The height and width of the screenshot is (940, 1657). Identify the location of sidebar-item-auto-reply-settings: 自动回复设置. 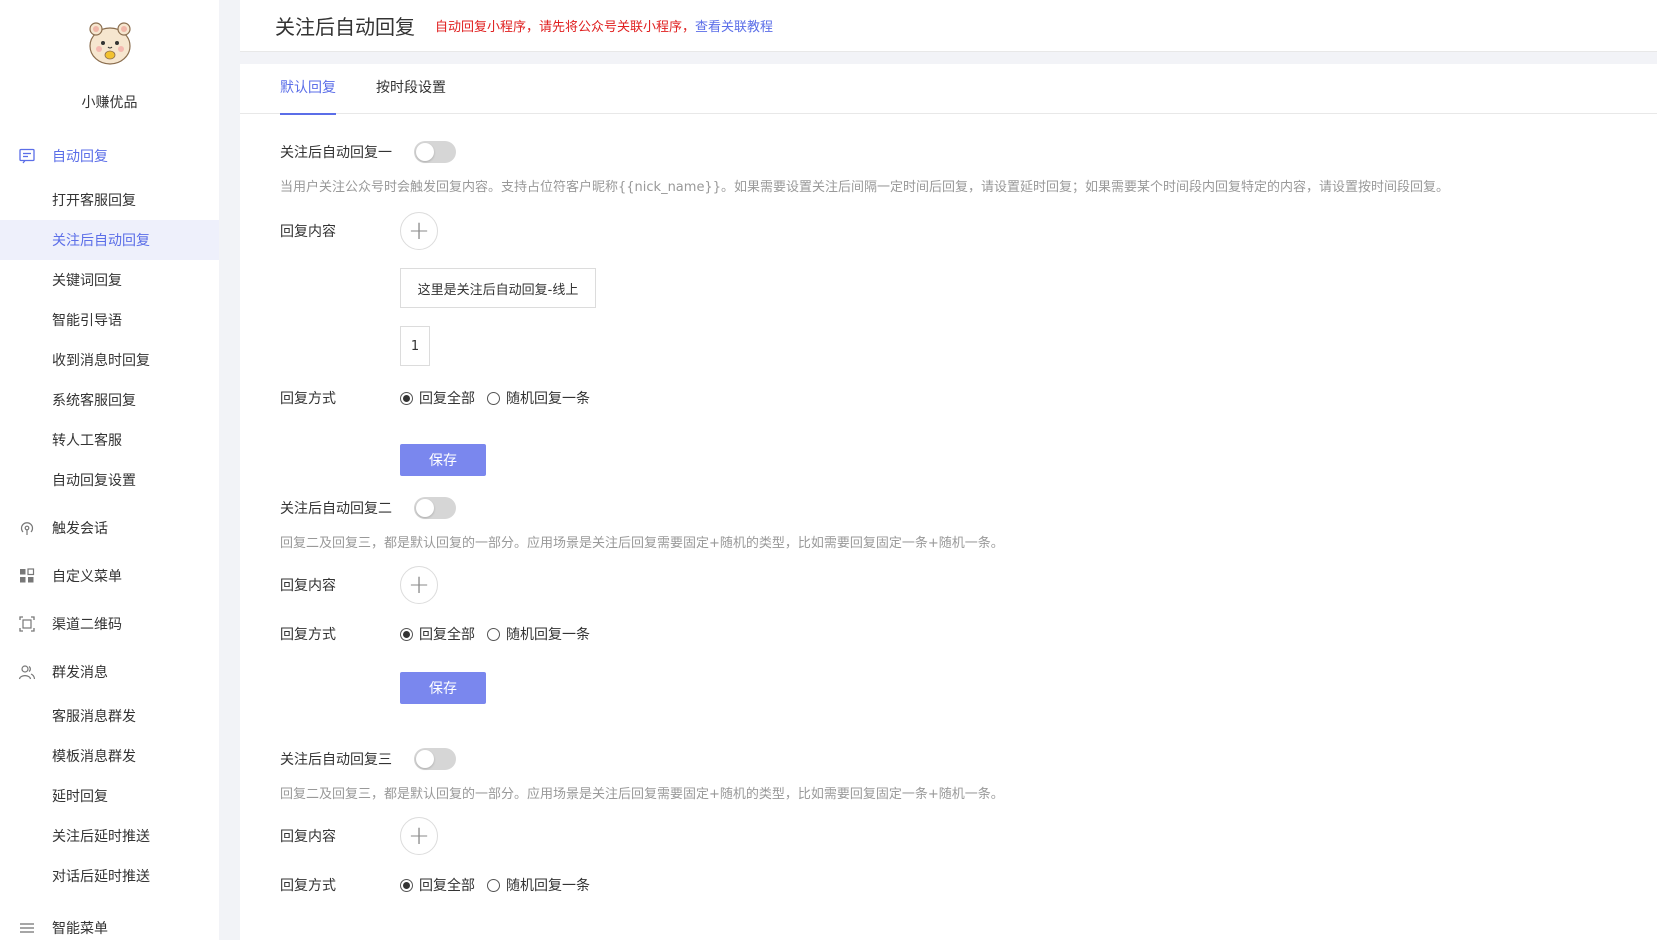
(109, 480).